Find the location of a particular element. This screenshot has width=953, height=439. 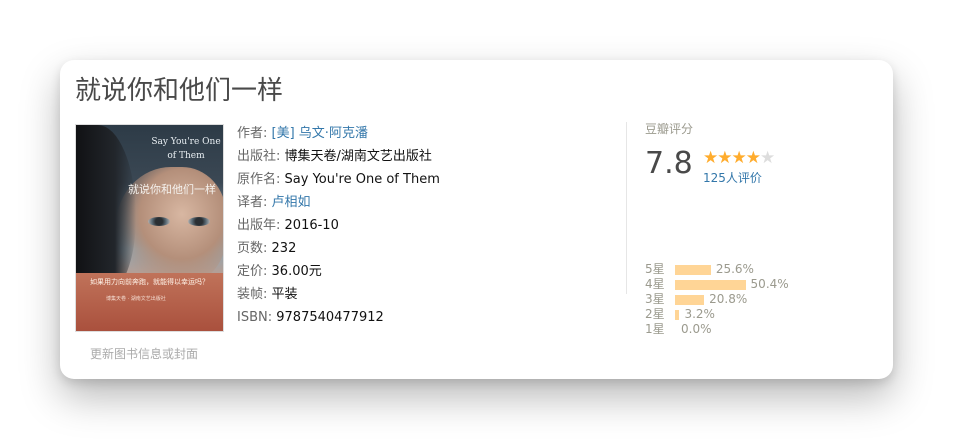

info-translator-row: 译者: 卢相如 is located at coordinates (338, 202).